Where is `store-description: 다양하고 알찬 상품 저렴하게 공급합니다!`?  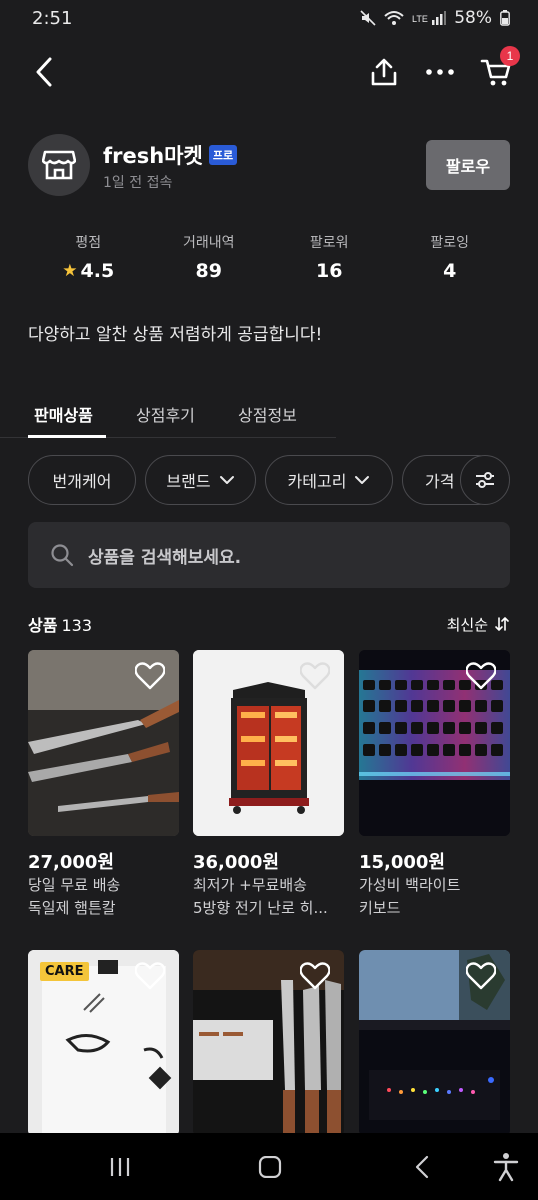 store-description: 다양하고 알찬 상품 저렴하게 공급합니다! is located at coordinates (175, 335).